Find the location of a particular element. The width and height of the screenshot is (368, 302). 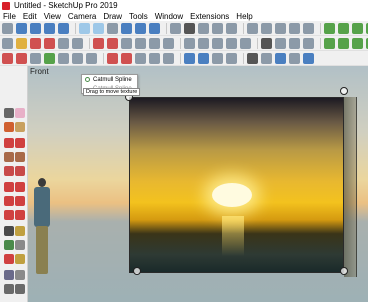

pan-icon is located at coordinates (217, 43).